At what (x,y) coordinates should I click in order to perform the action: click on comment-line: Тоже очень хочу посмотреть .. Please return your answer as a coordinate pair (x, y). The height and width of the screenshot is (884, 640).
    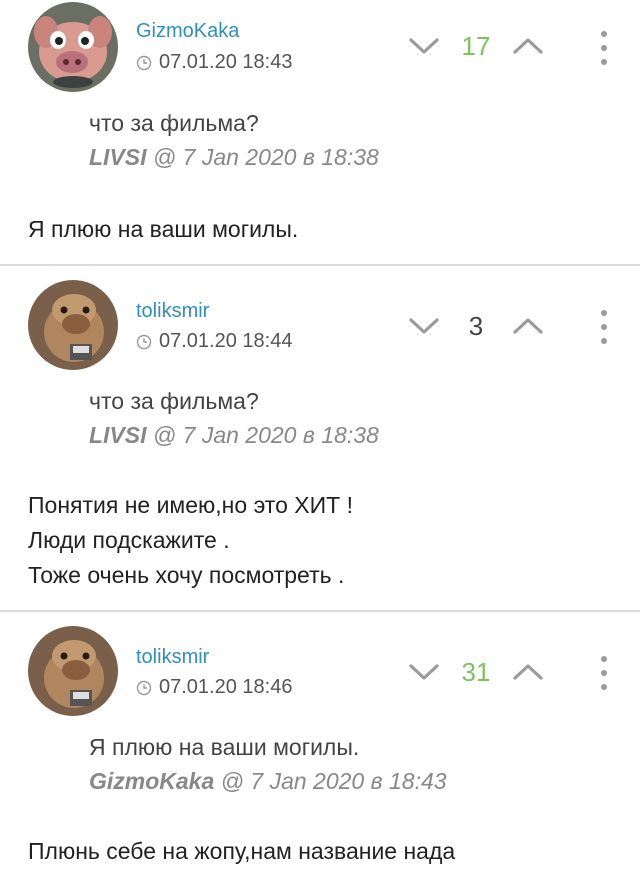
    Looking at the image, I should click on (186, 575).